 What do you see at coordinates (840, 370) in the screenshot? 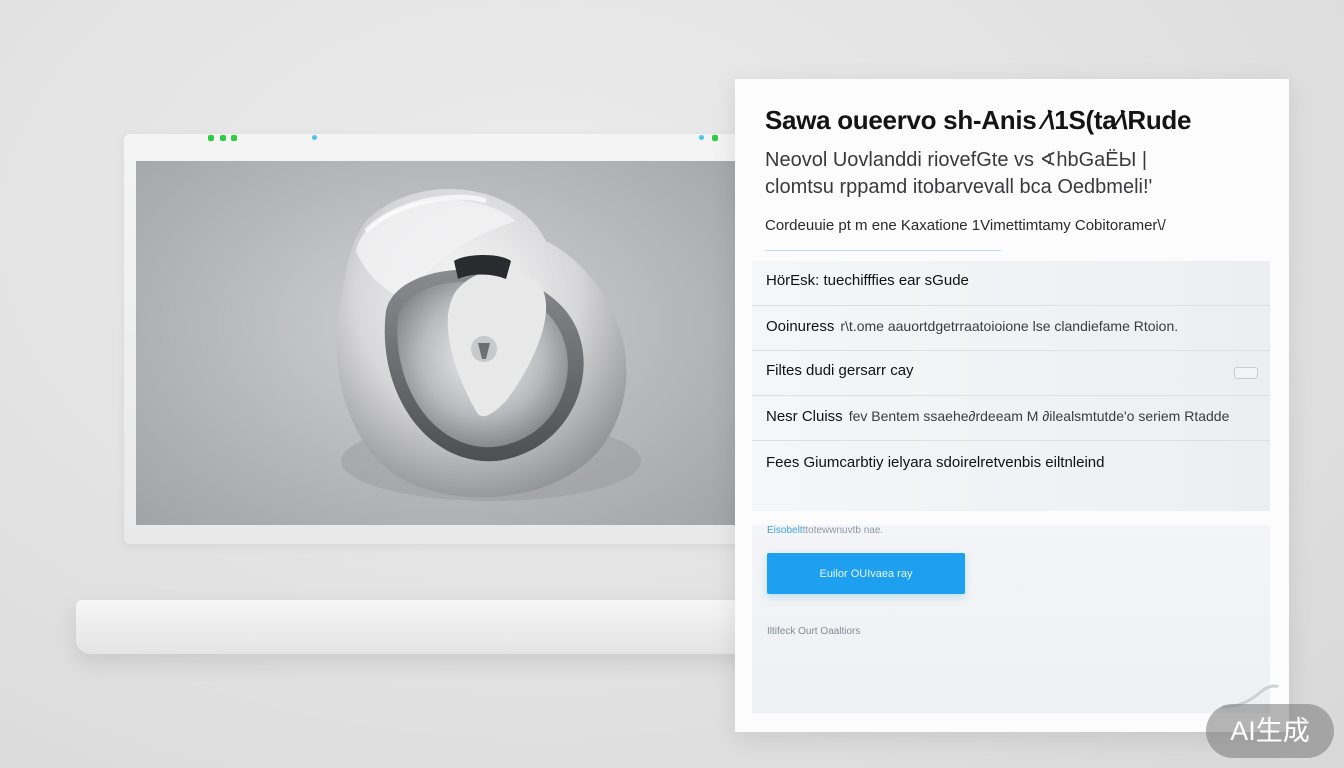
I see `list-item-label: Filtes dudi gersarr cay` at bounding box center [840, 370].